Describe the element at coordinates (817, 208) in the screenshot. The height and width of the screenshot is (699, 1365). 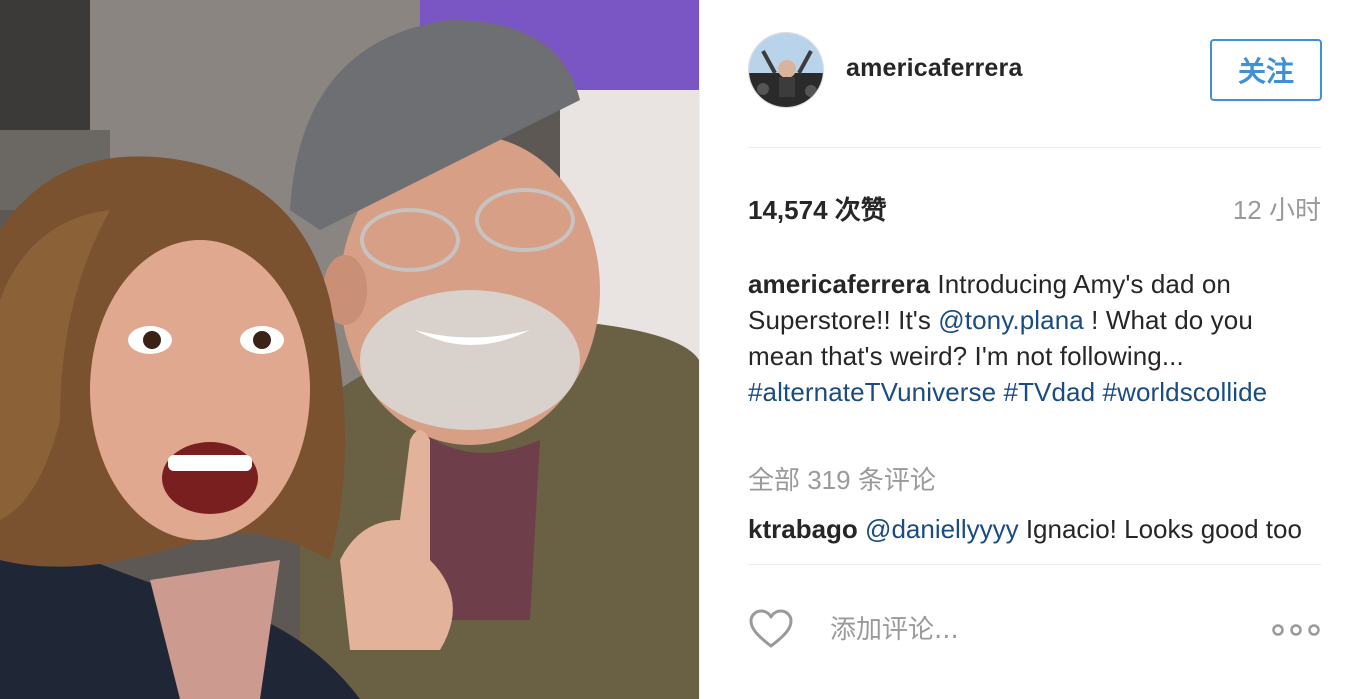
I see `likes-count: 14,574 次赞` at that location.